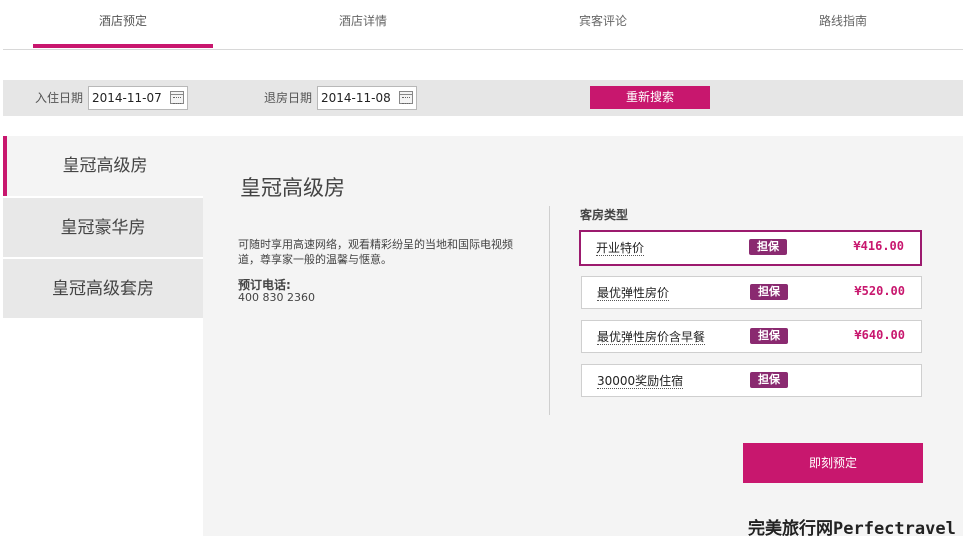 The width and height of the screenshot is (966, 539). I want to click on room-title: 皇冠高级房, so click(292, 188).